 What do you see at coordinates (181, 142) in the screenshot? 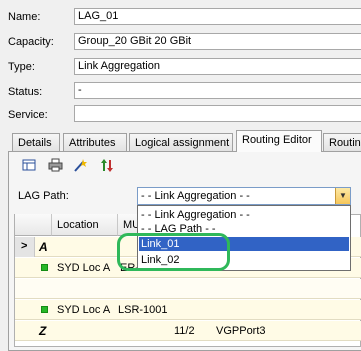
I see `tab-logical-assignment: Logical assignment` at bounding box center [181, 142].